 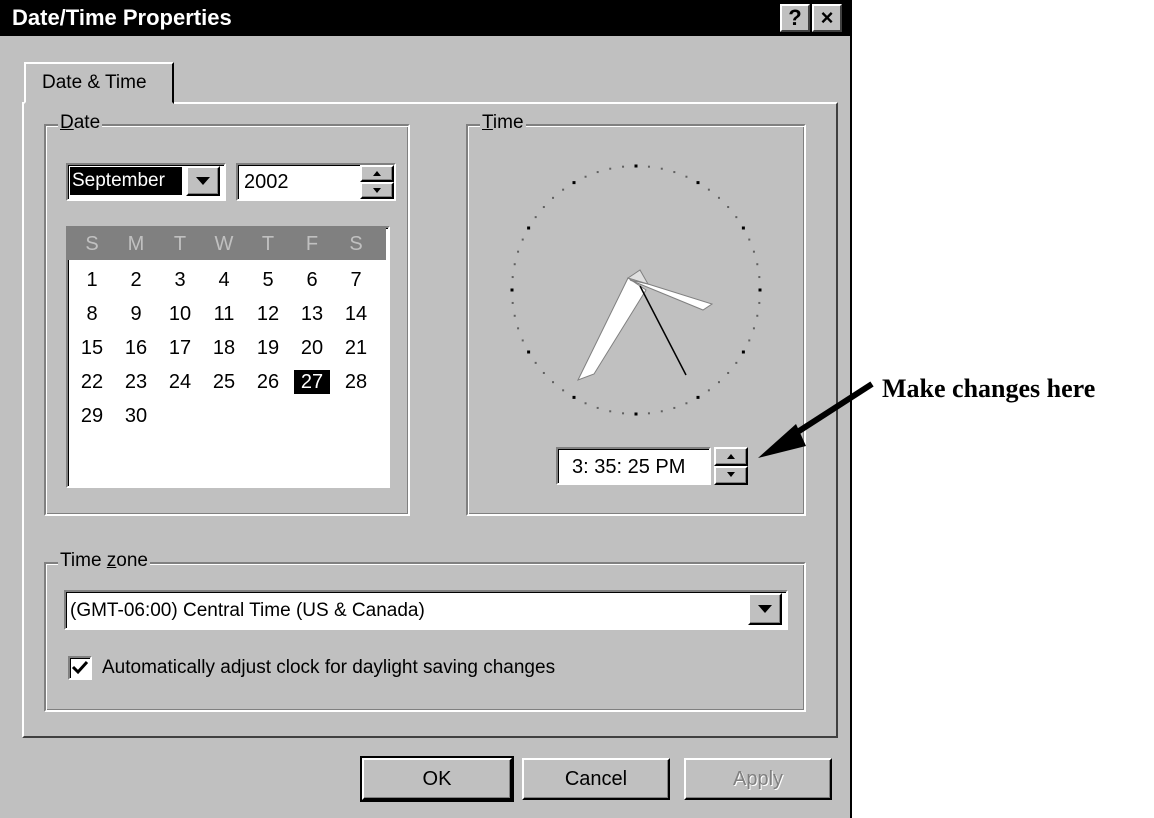 I want to click on weekday-header: W, so click(x=224, y=244).